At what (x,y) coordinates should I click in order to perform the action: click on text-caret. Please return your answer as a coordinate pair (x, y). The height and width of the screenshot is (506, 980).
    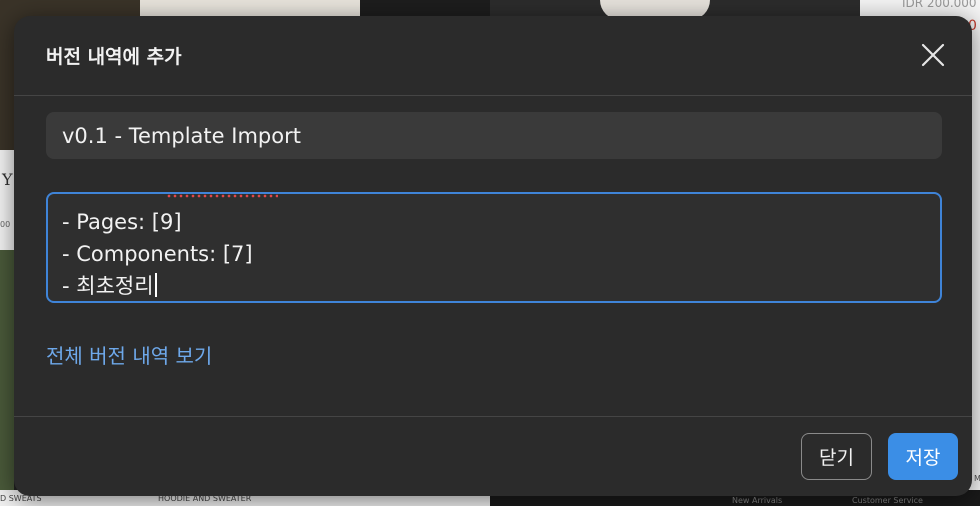
    Looking at the image, I should click on (155, 285).